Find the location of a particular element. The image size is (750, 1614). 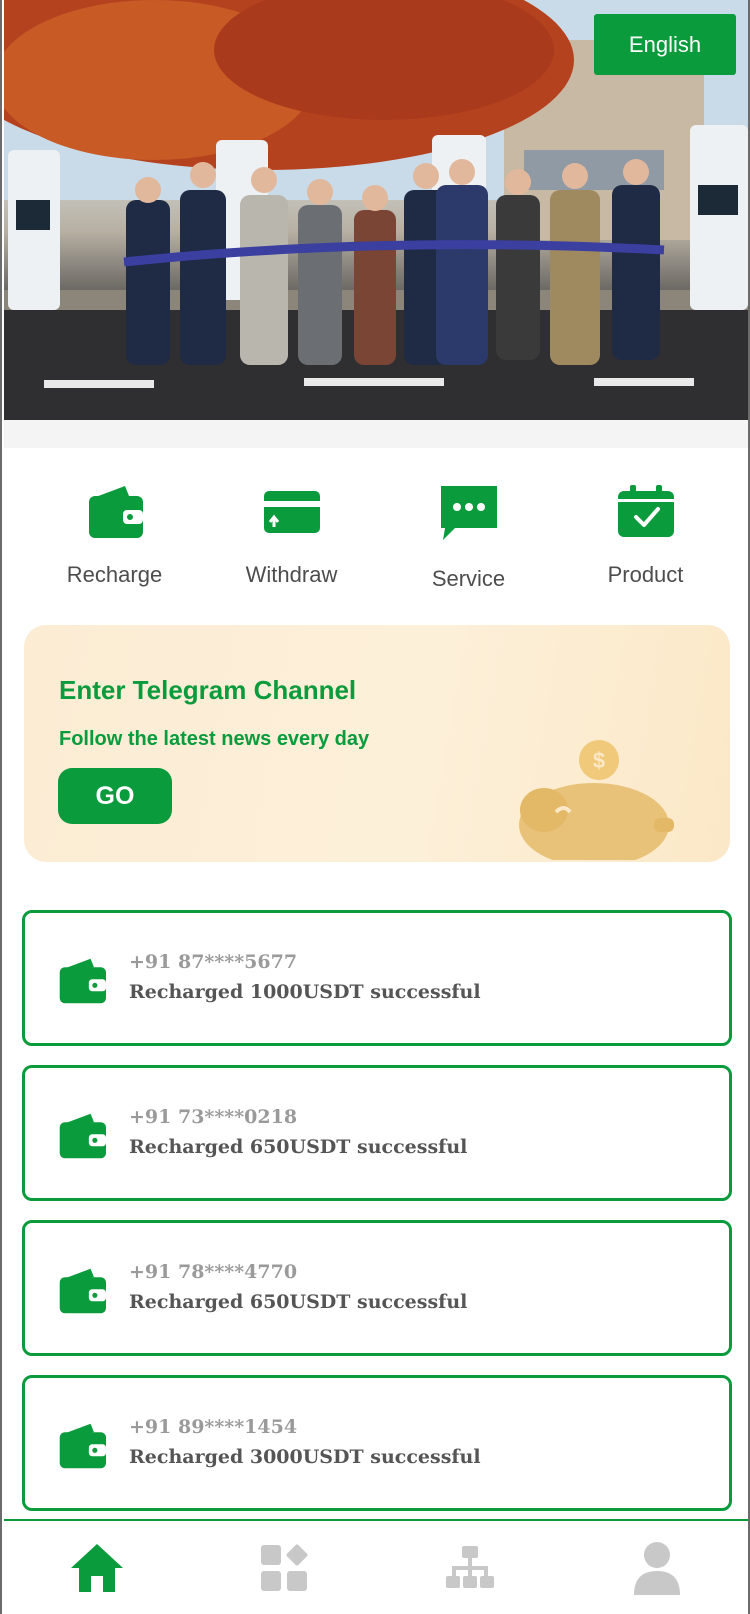

apps-icon is located at coordinates (284, 1567).